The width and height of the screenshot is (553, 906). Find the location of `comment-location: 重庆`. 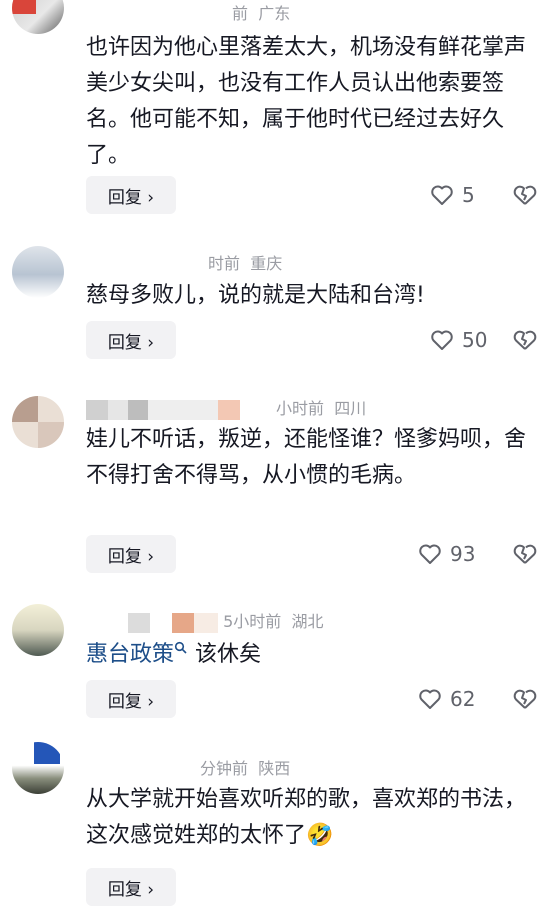

comment-location: 重庆 is located at coordinates (266, 263).